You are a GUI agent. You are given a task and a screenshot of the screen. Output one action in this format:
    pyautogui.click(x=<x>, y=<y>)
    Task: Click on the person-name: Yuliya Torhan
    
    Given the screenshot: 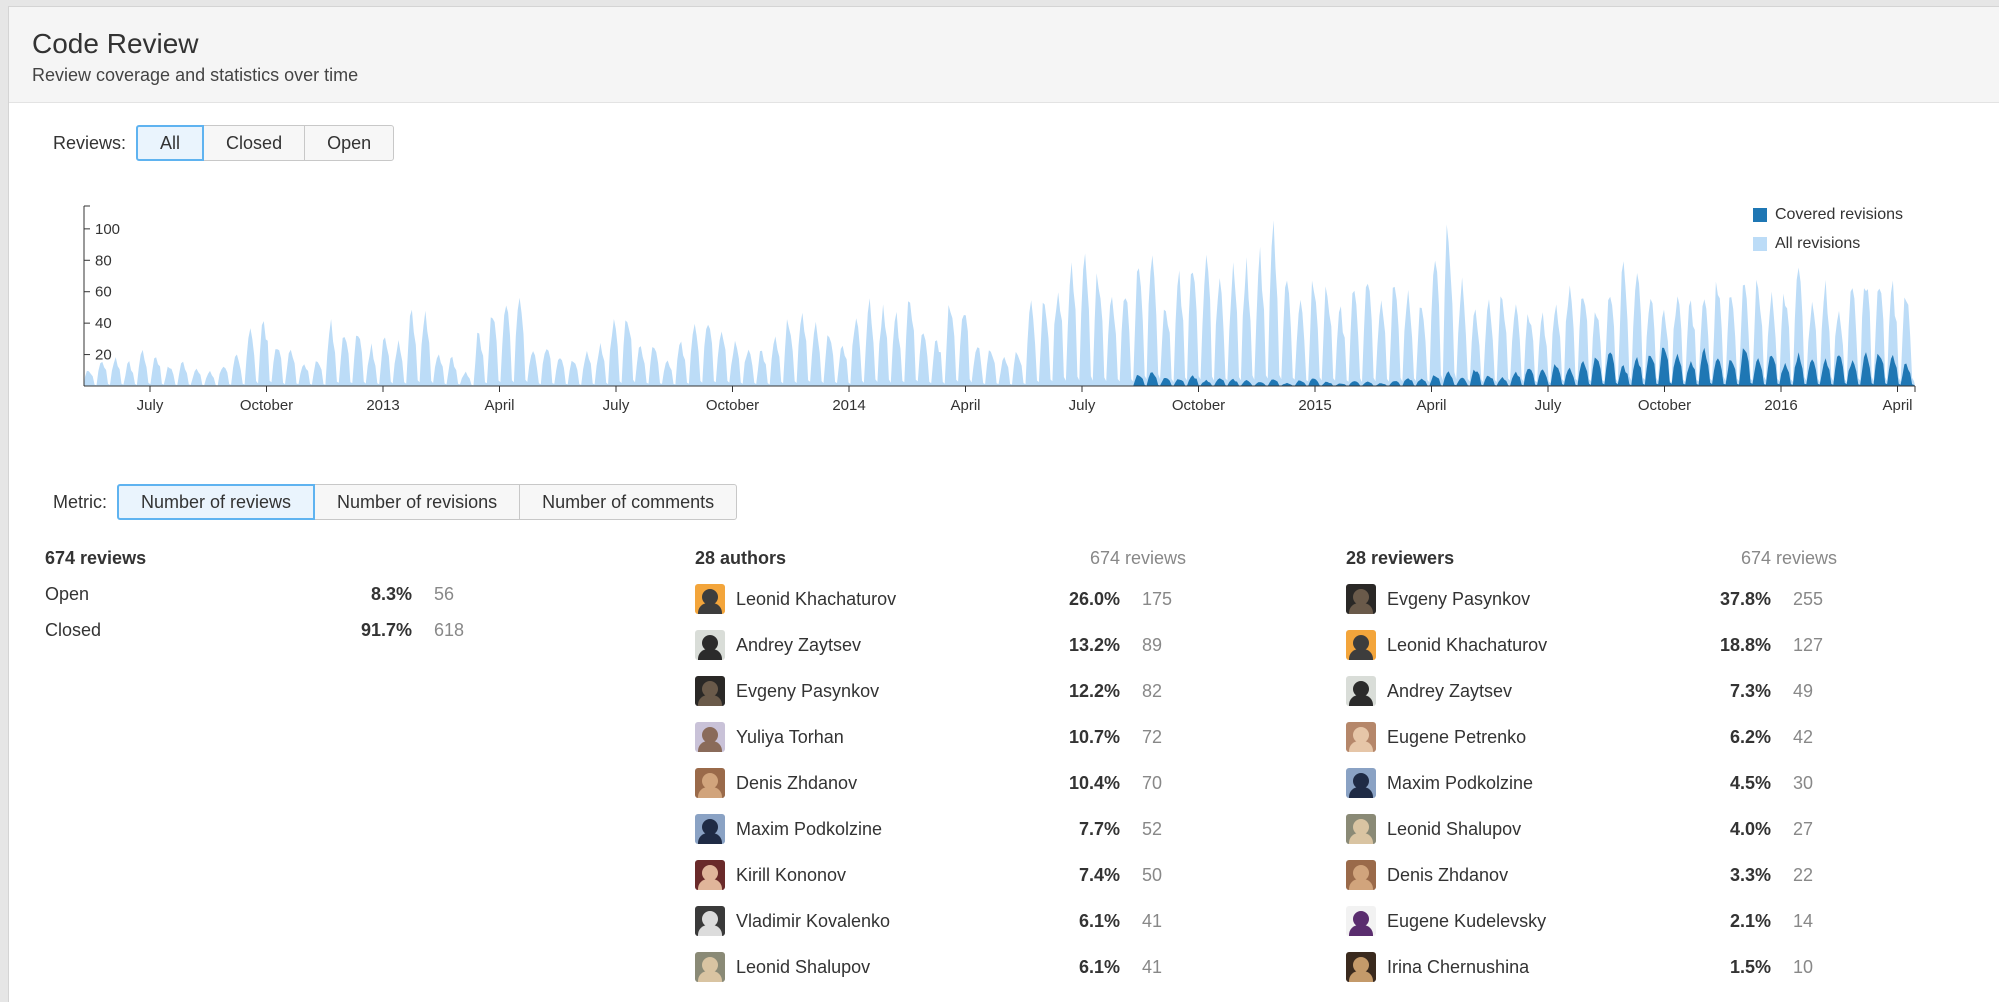 What is the action you would take?
    pyautogui.click(x=894, y=737)
    